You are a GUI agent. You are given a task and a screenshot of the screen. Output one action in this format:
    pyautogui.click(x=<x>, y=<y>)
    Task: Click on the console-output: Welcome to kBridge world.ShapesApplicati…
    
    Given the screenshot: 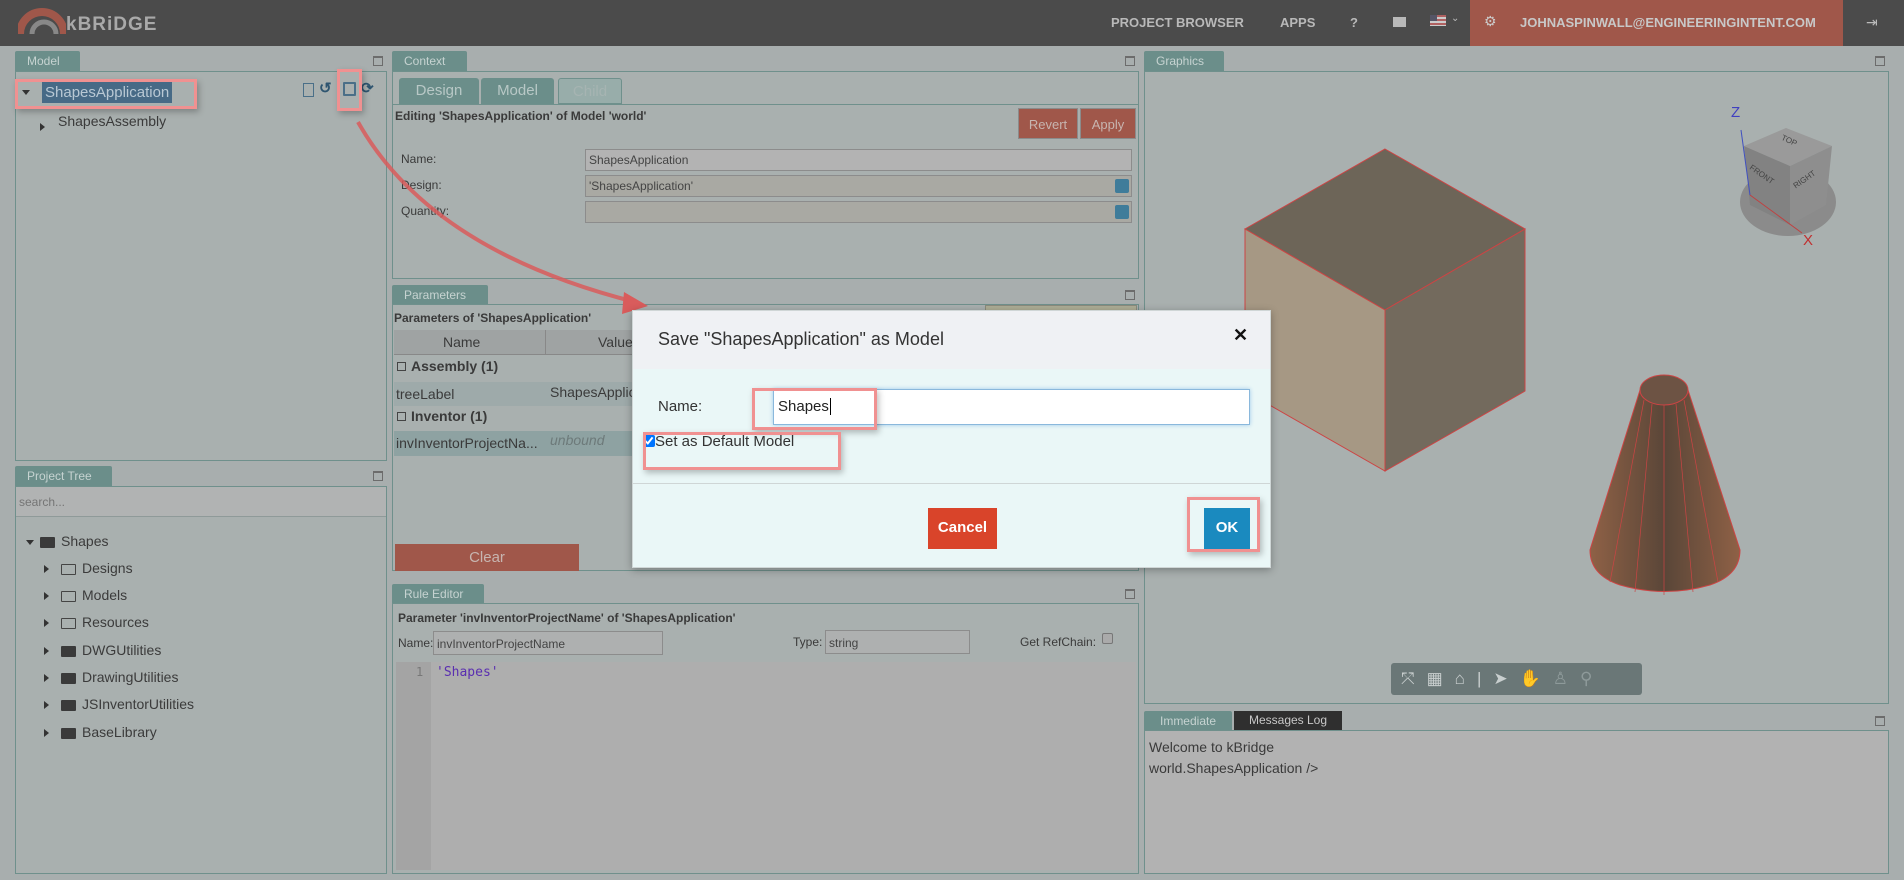 What is the action you would take?
    pyautogui.click(x=1516, y=802)
    